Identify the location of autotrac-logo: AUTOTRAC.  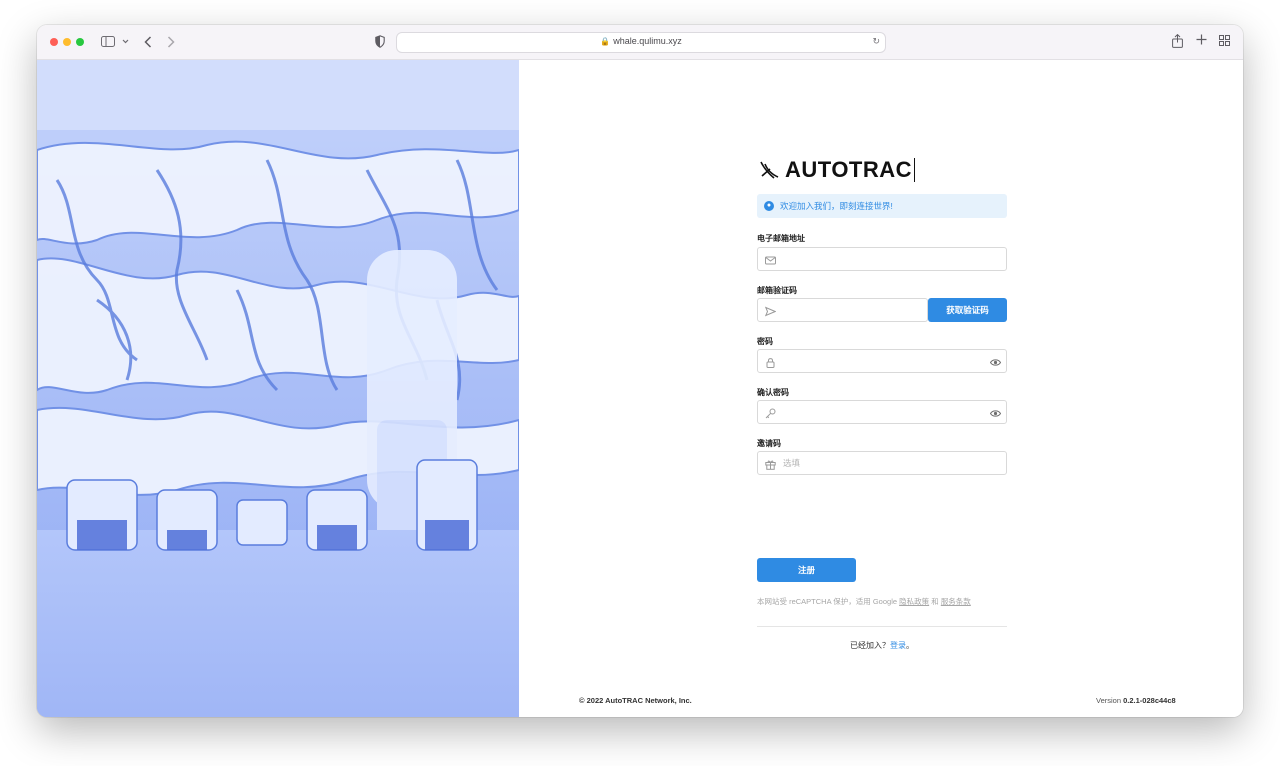
(837, 170).